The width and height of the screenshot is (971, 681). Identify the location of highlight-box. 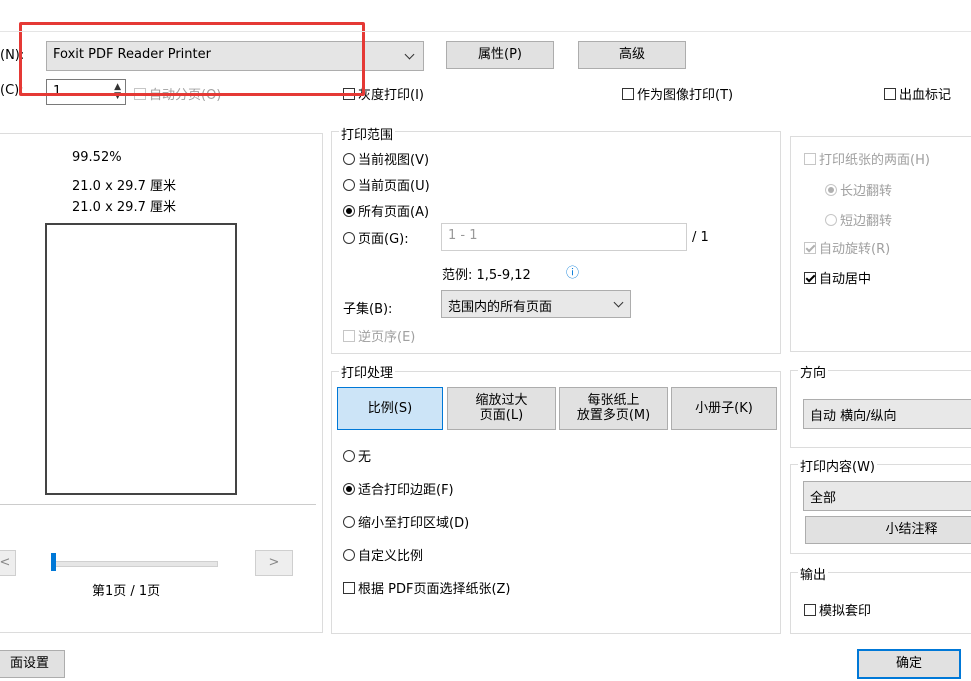
(192, 59).